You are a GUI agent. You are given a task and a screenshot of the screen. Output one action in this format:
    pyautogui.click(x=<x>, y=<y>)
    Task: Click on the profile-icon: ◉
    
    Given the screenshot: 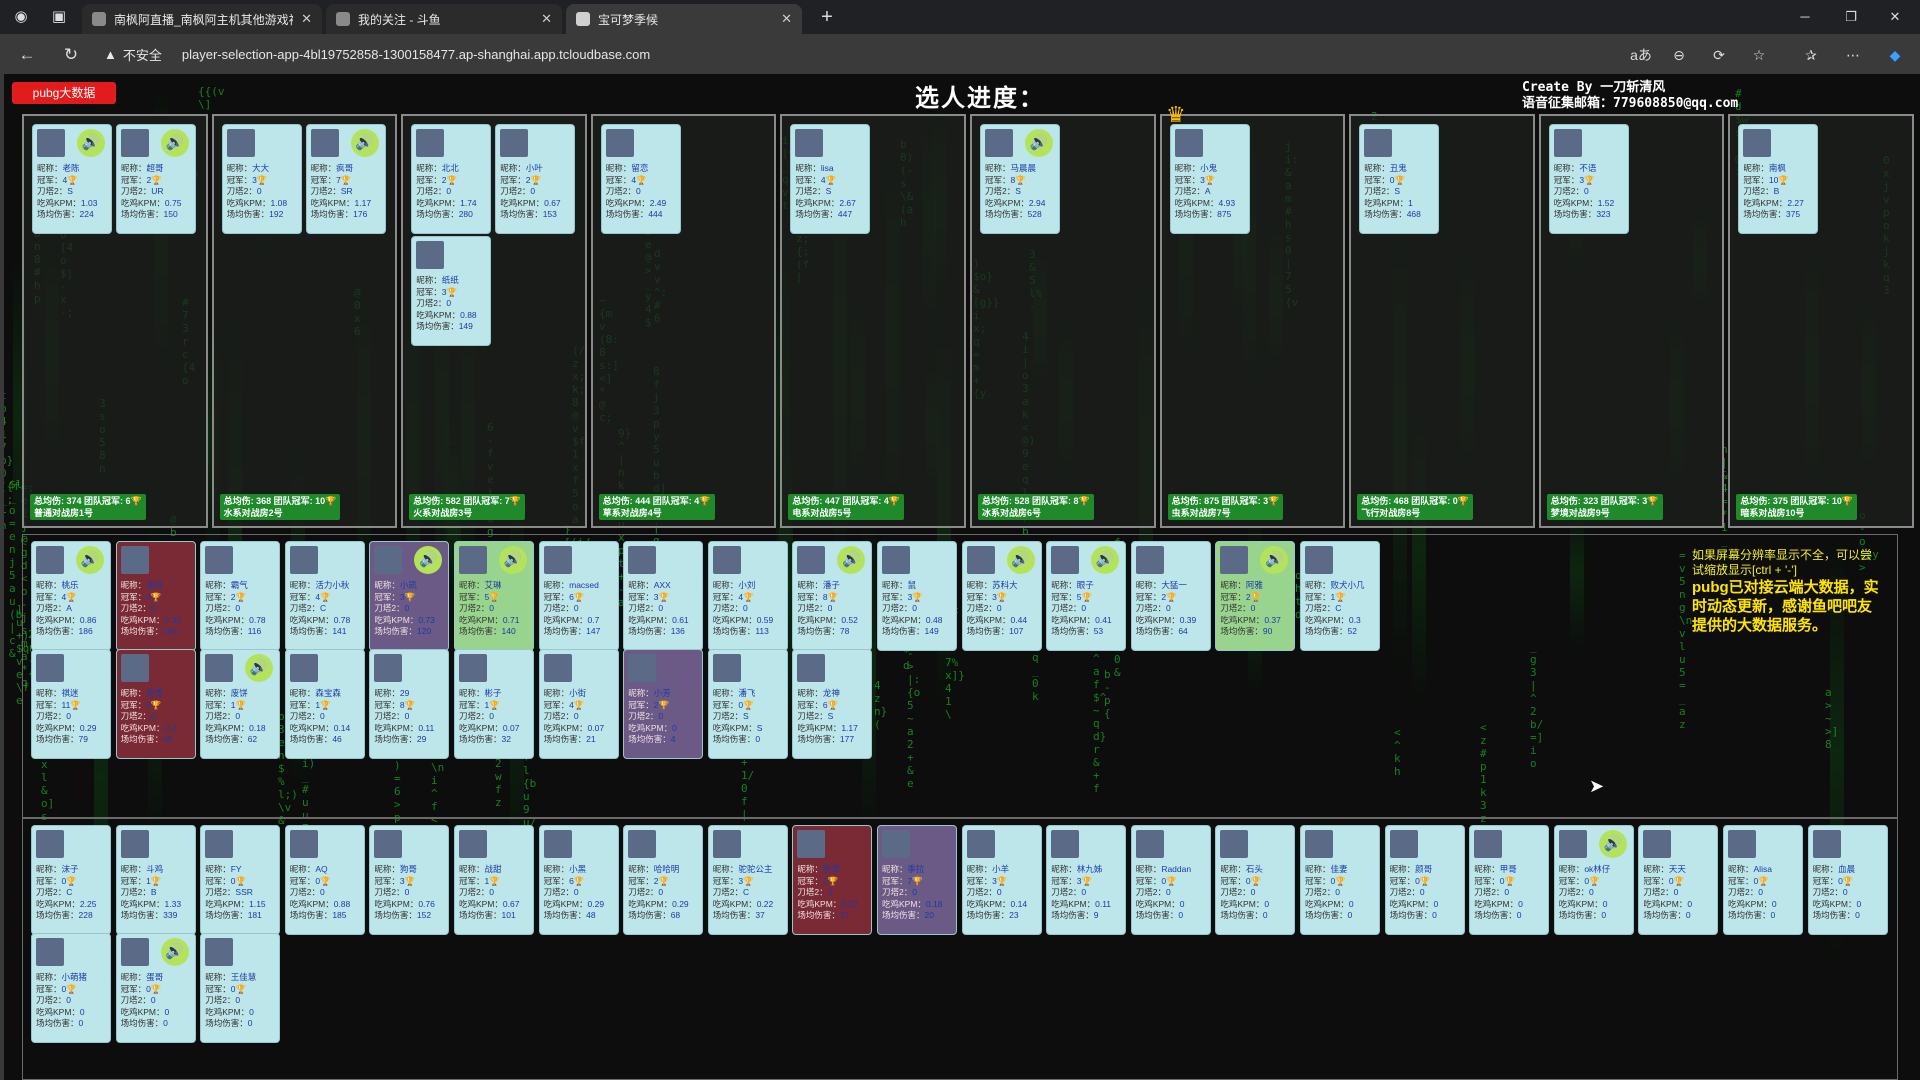 What is the action you would take?
    pyautogui.click(x=21, y=17)
    